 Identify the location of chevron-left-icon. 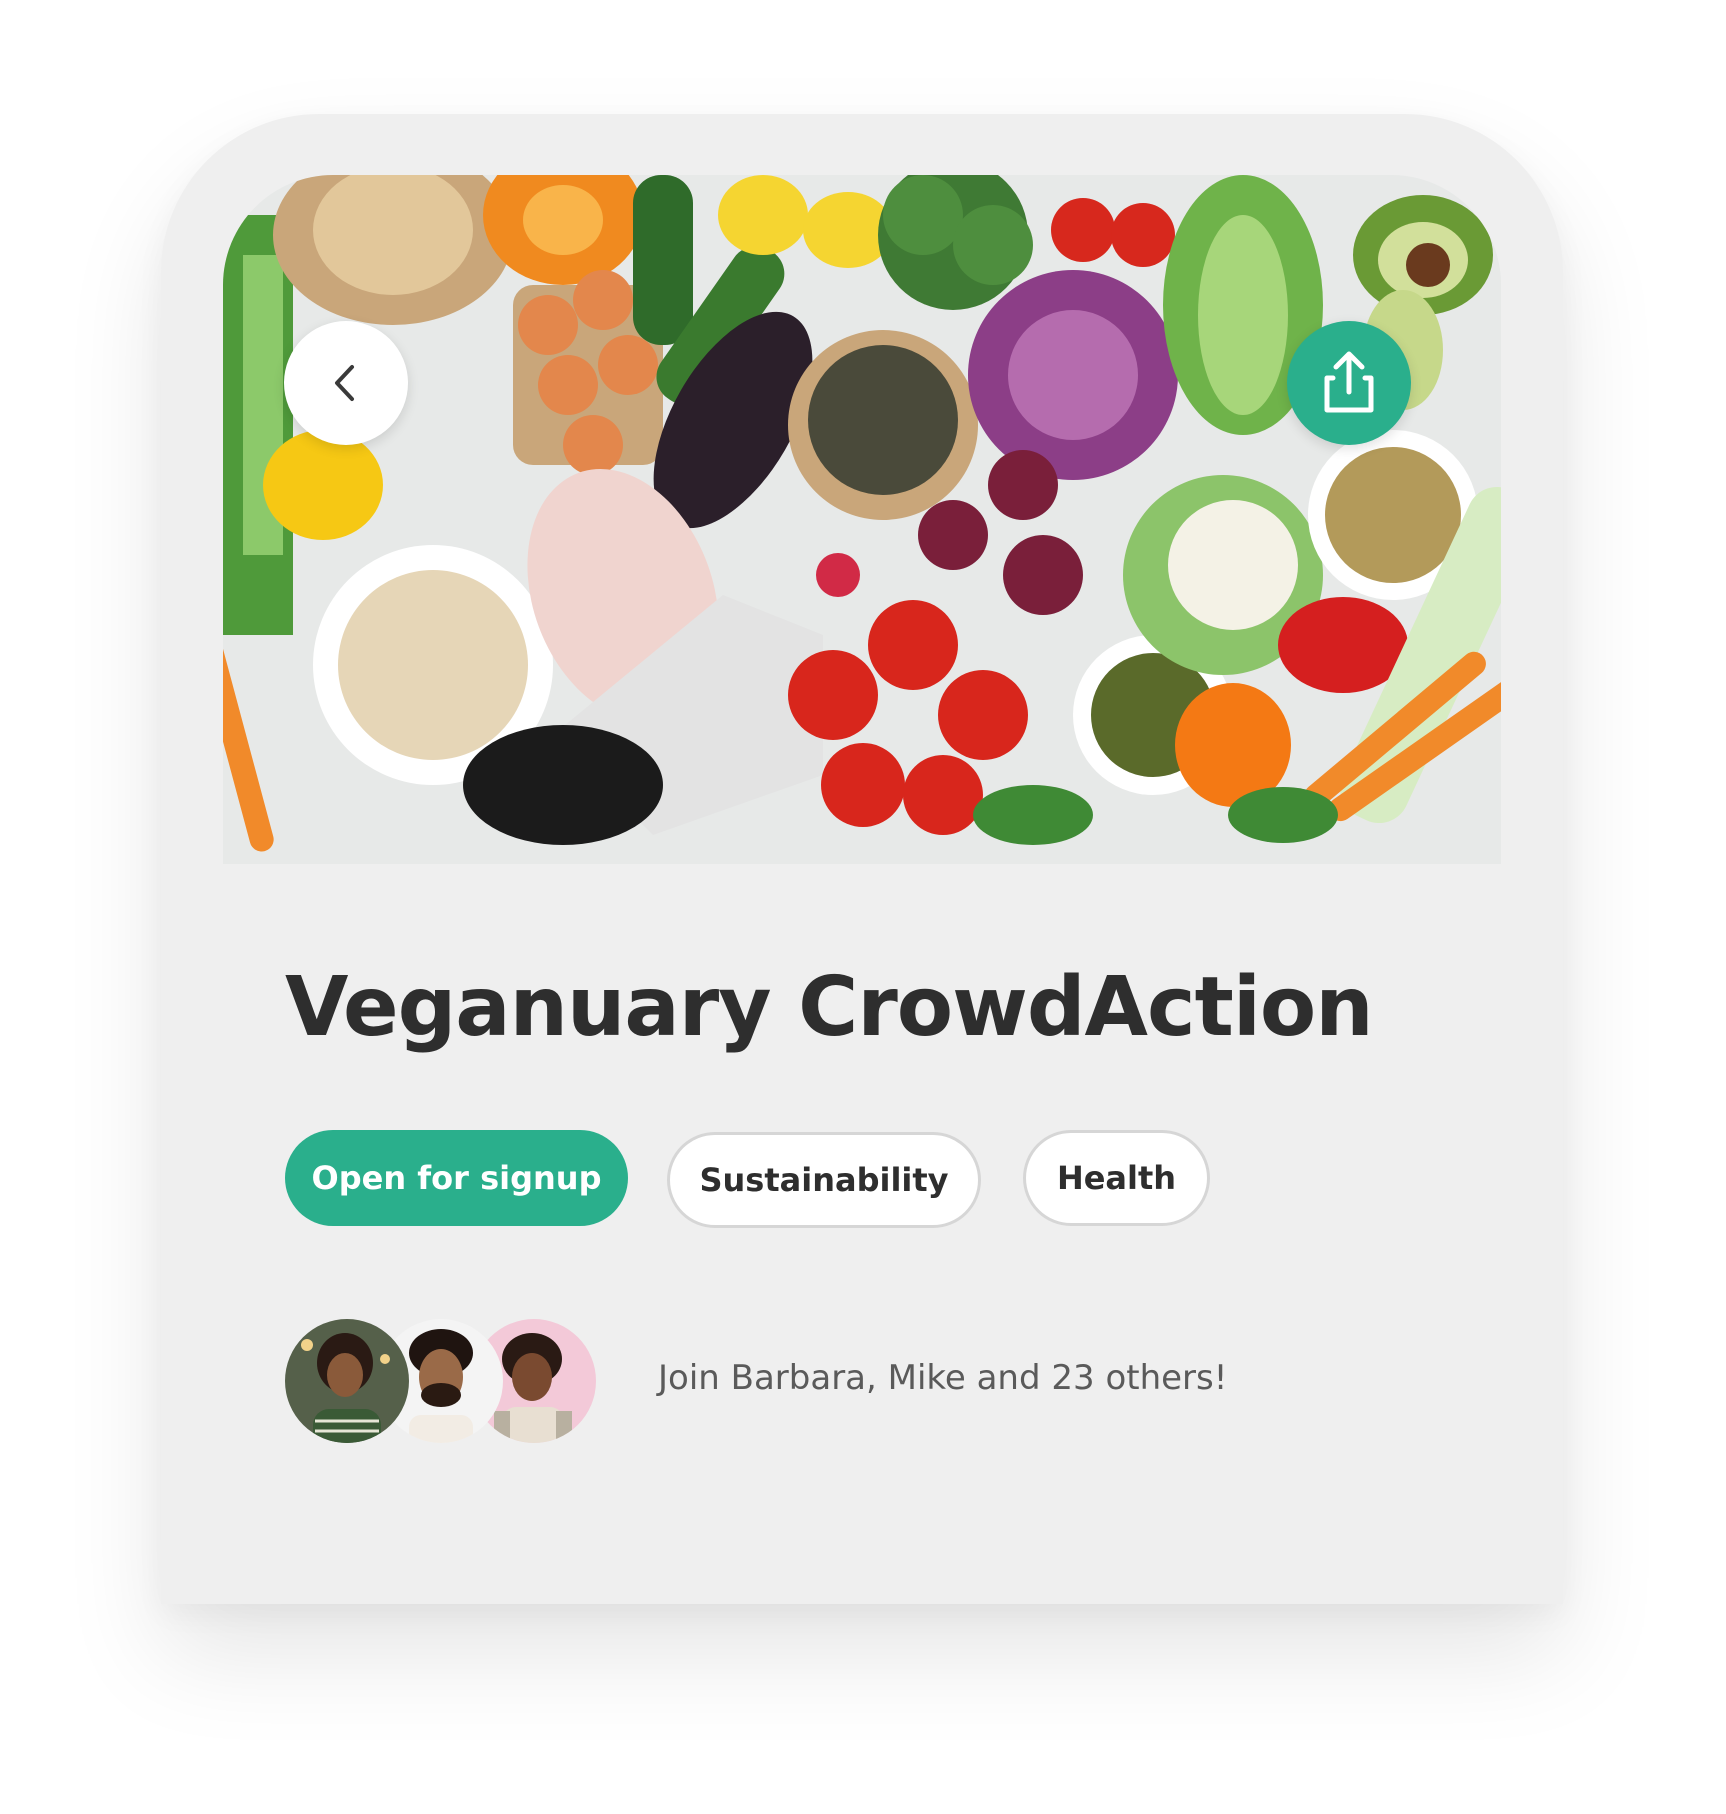
(344, 383).